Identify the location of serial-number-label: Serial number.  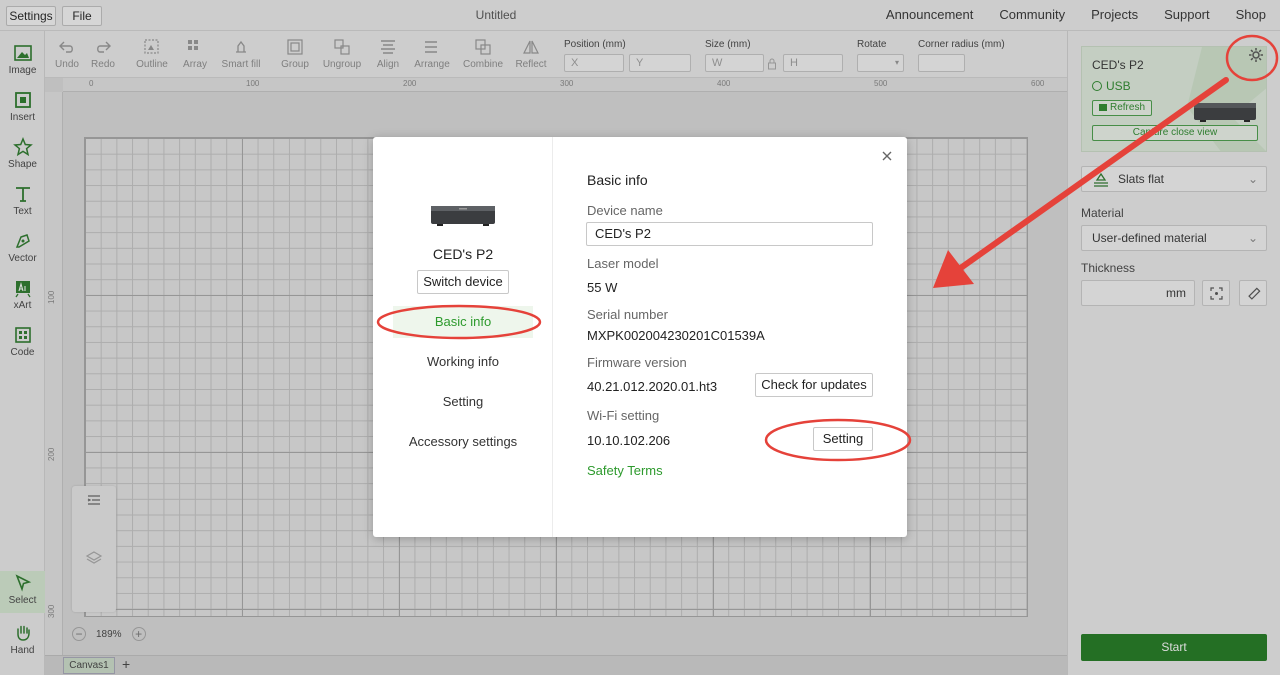
(627, 314).